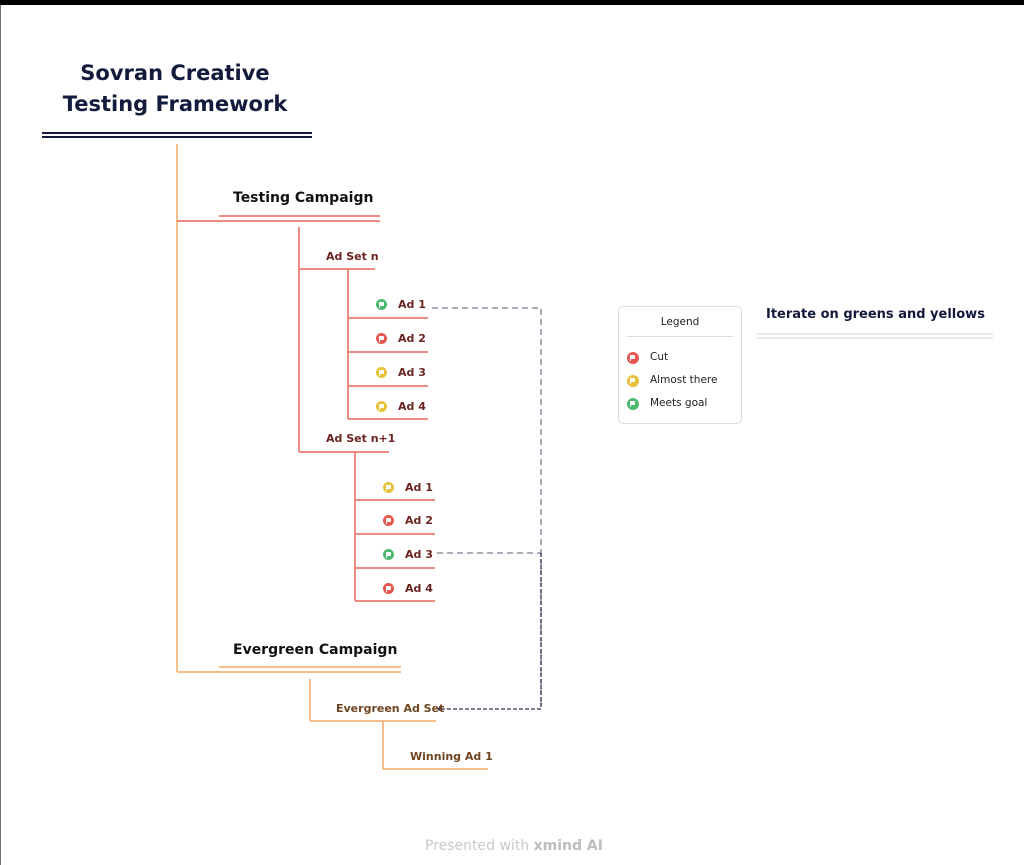  Describe the element at coordinates (568, 846) in the screenshot. I see `footer-brand: xmind AI` at that location.